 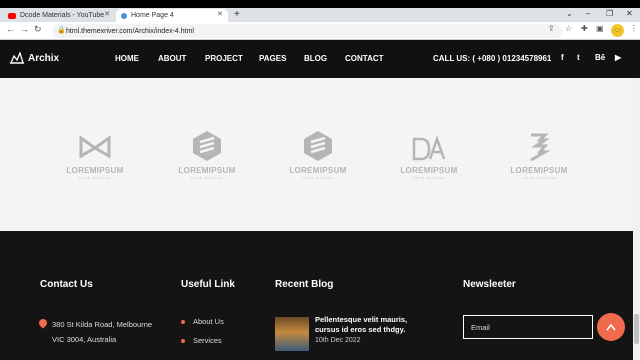 What do you see at coordinates (208, 284) in the screenshot?
I see `useful-links-title: Useful Link` at bounding box center [208, 284].